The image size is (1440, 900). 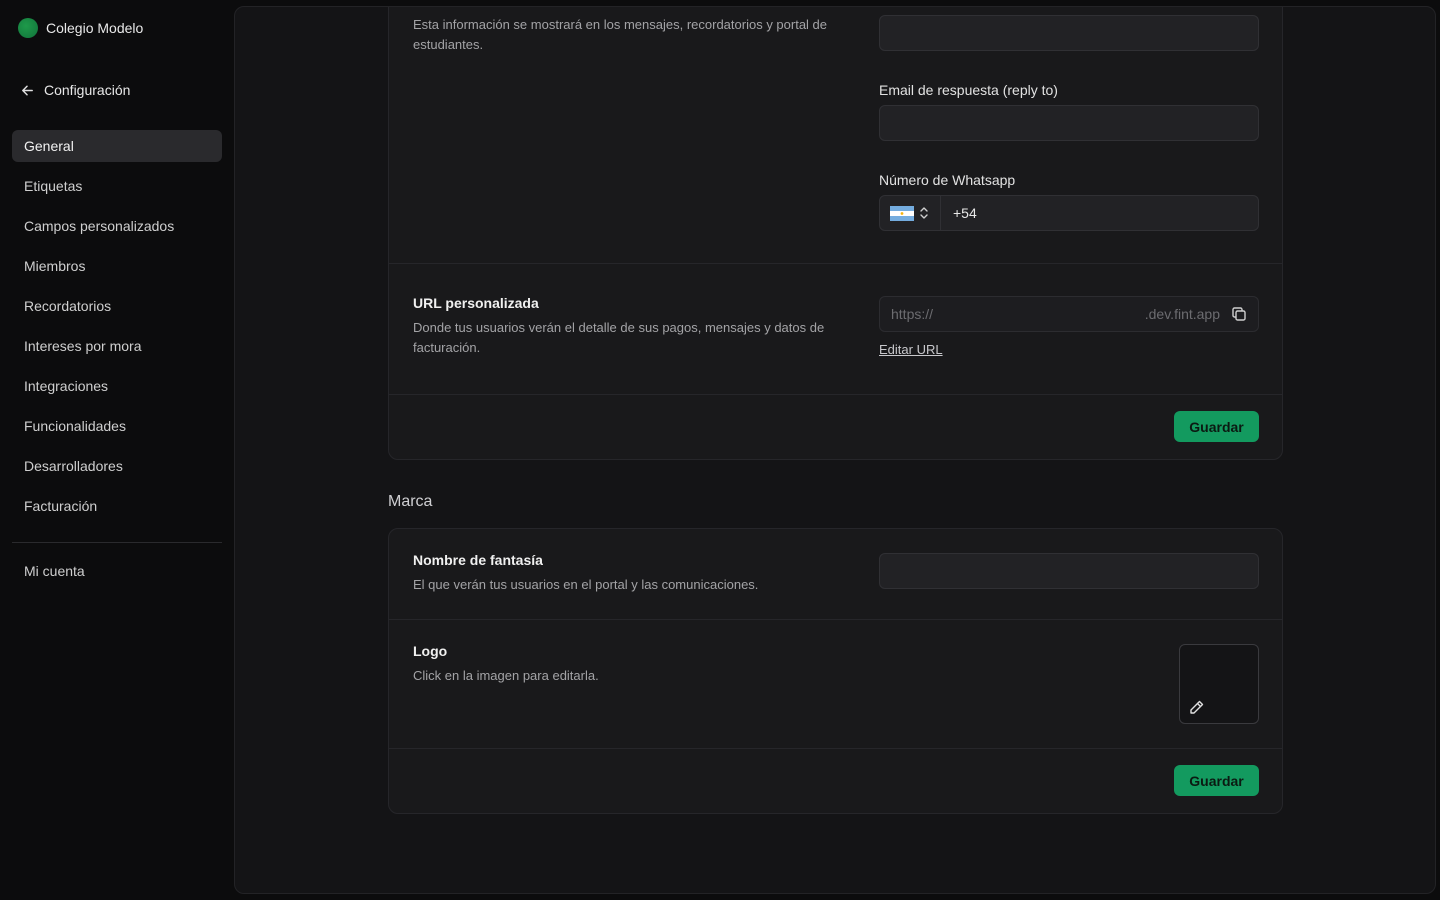 What do you see at coordinates (117, 386) in the screenshot?
I see `sidebar-item-integraciones: Integraciones` at bounding box center [117, 386].